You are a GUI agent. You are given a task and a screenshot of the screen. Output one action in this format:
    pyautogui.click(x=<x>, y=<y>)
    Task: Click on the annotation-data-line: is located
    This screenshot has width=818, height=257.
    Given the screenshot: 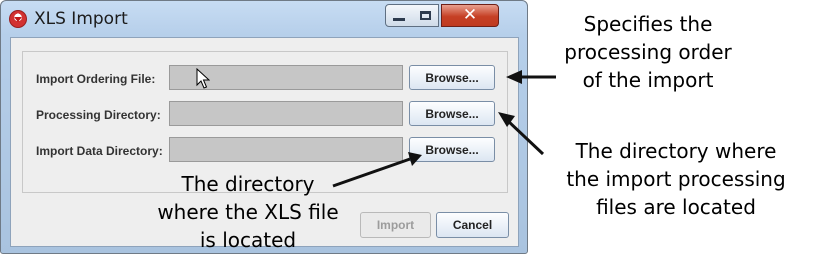 What is the action you would take?
    pyautogui.click(x=248, y=240)
    